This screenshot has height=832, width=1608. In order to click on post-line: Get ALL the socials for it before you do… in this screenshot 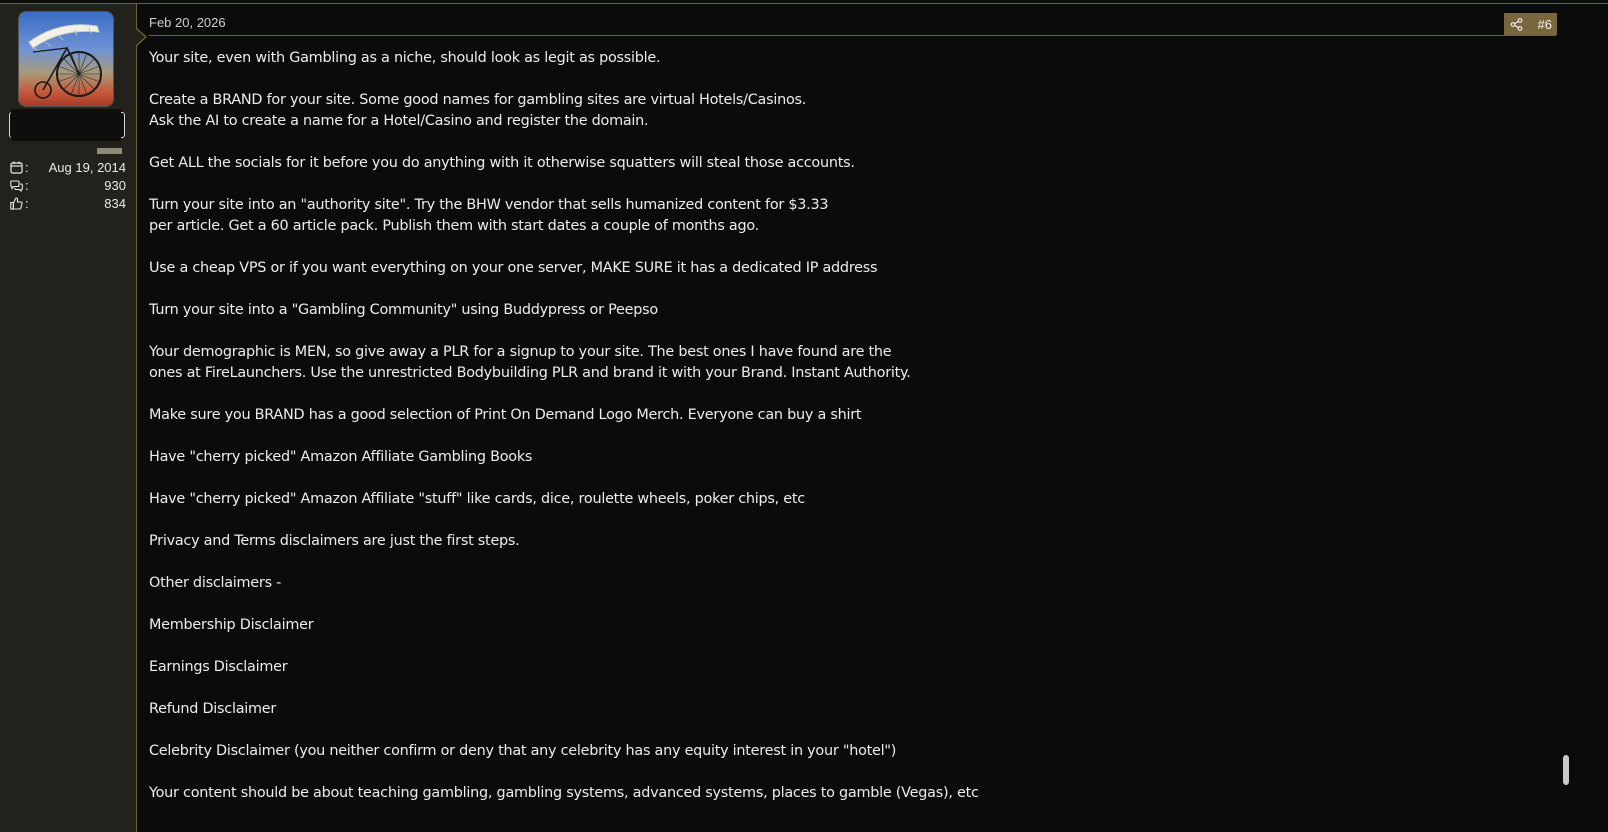, I will do `click(502, 163)`.